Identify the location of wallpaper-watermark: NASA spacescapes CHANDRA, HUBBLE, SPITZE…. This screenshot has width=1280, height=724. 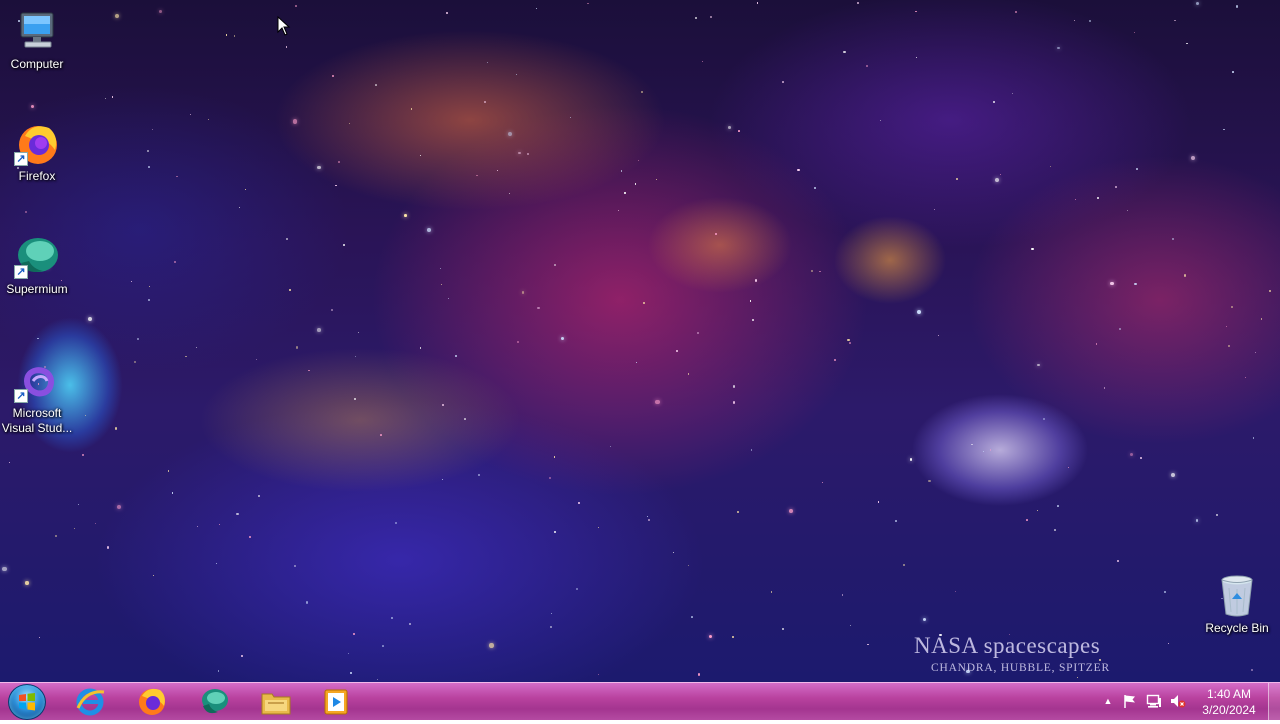
(1012, 653).